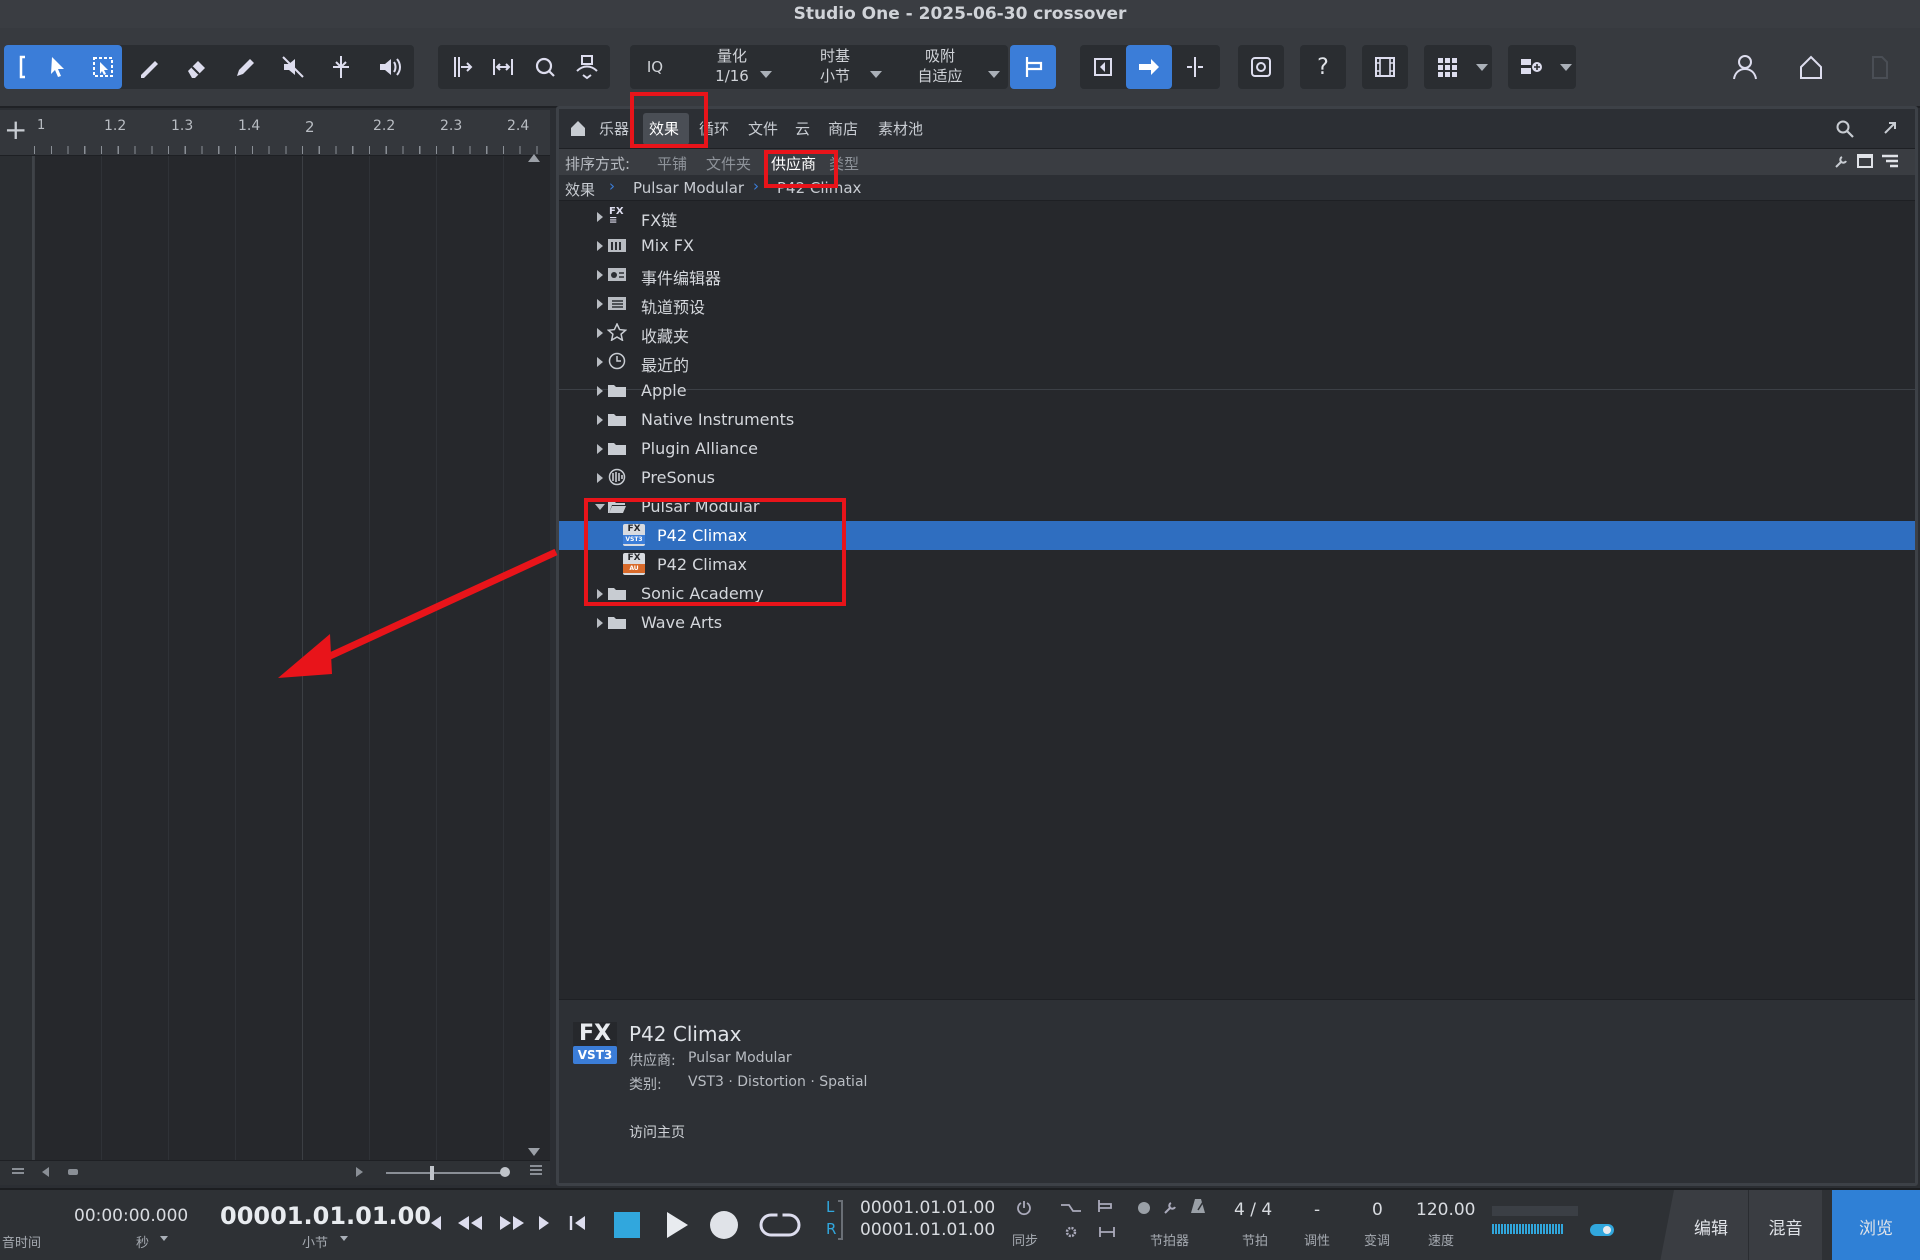 The width and height of the screenshot is (1920, 1260). Describe the element at coordinates (18, 1169) in the screenshot. I see `menu-lines-icon` at that location.